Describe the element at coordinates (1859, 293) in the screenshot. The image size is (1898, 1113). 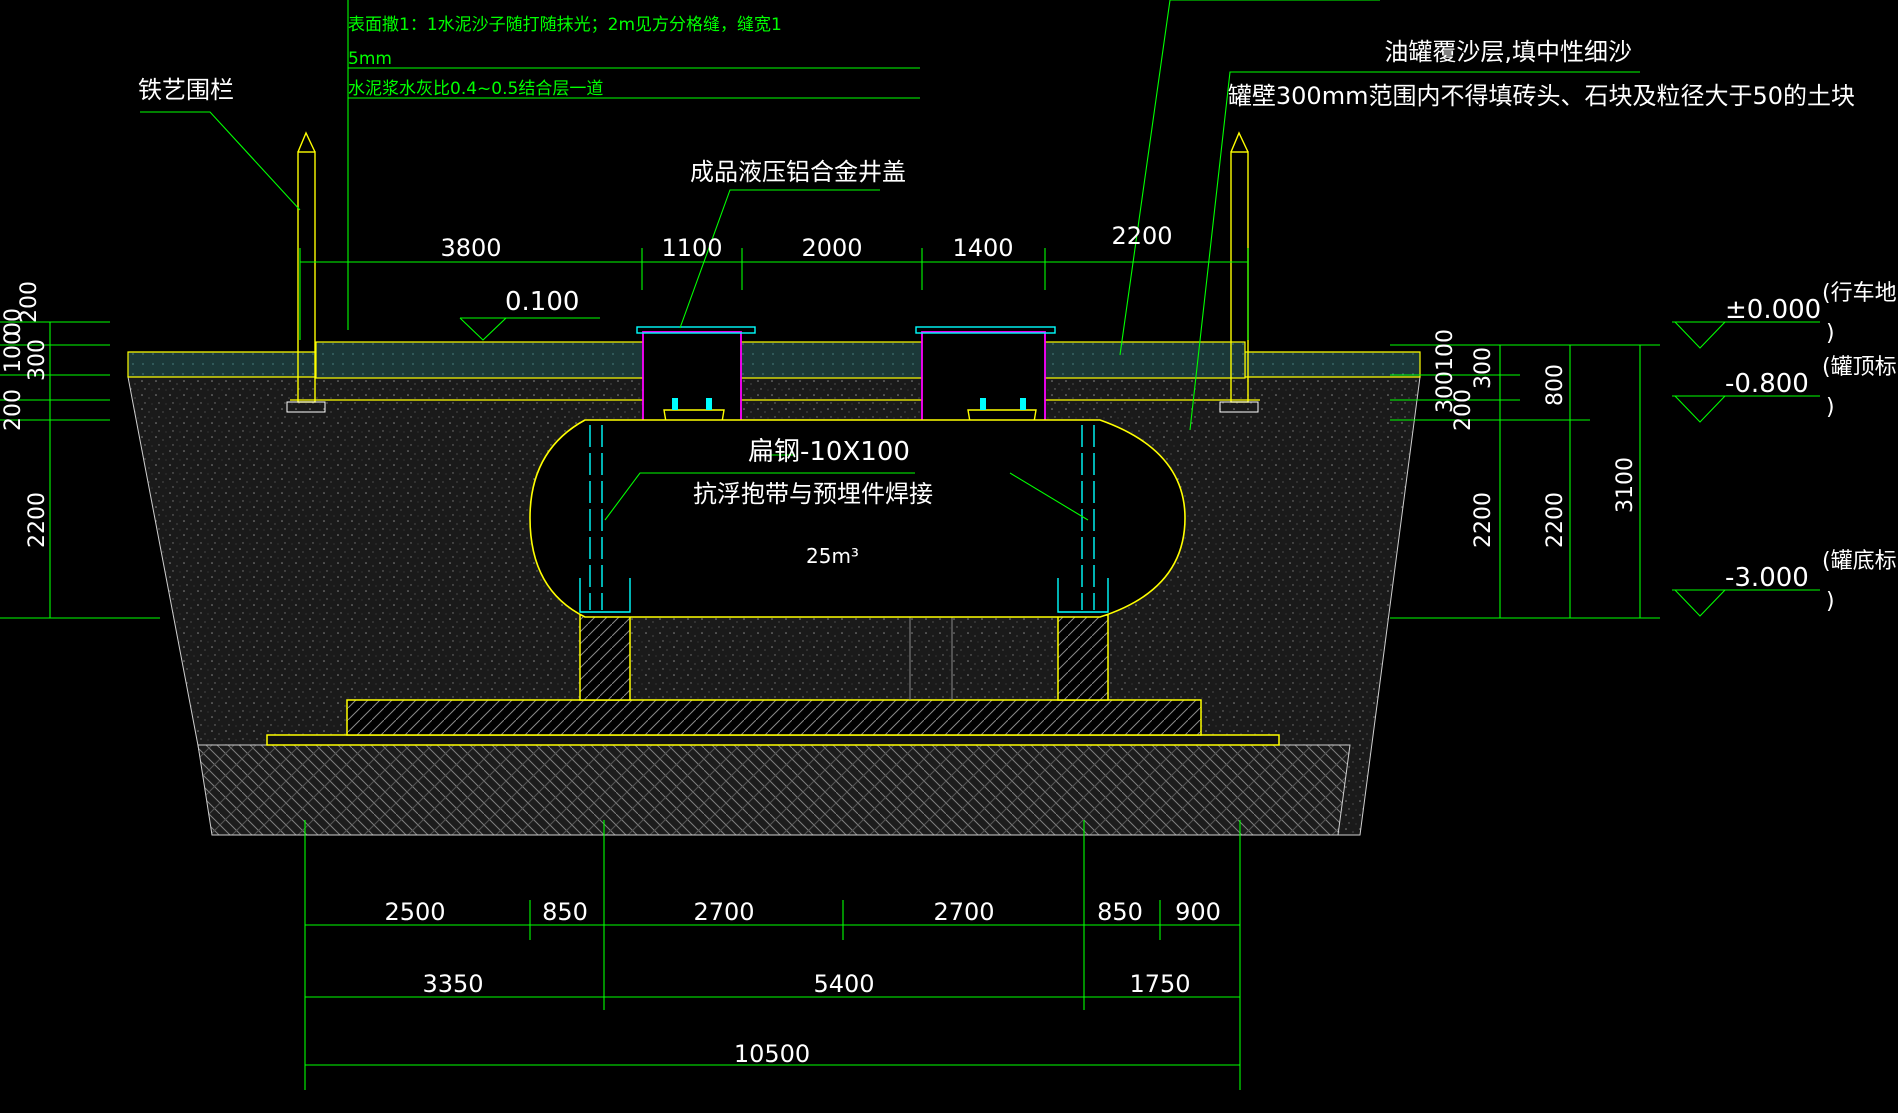
I see `elev-note-0: (行车地` at that location.